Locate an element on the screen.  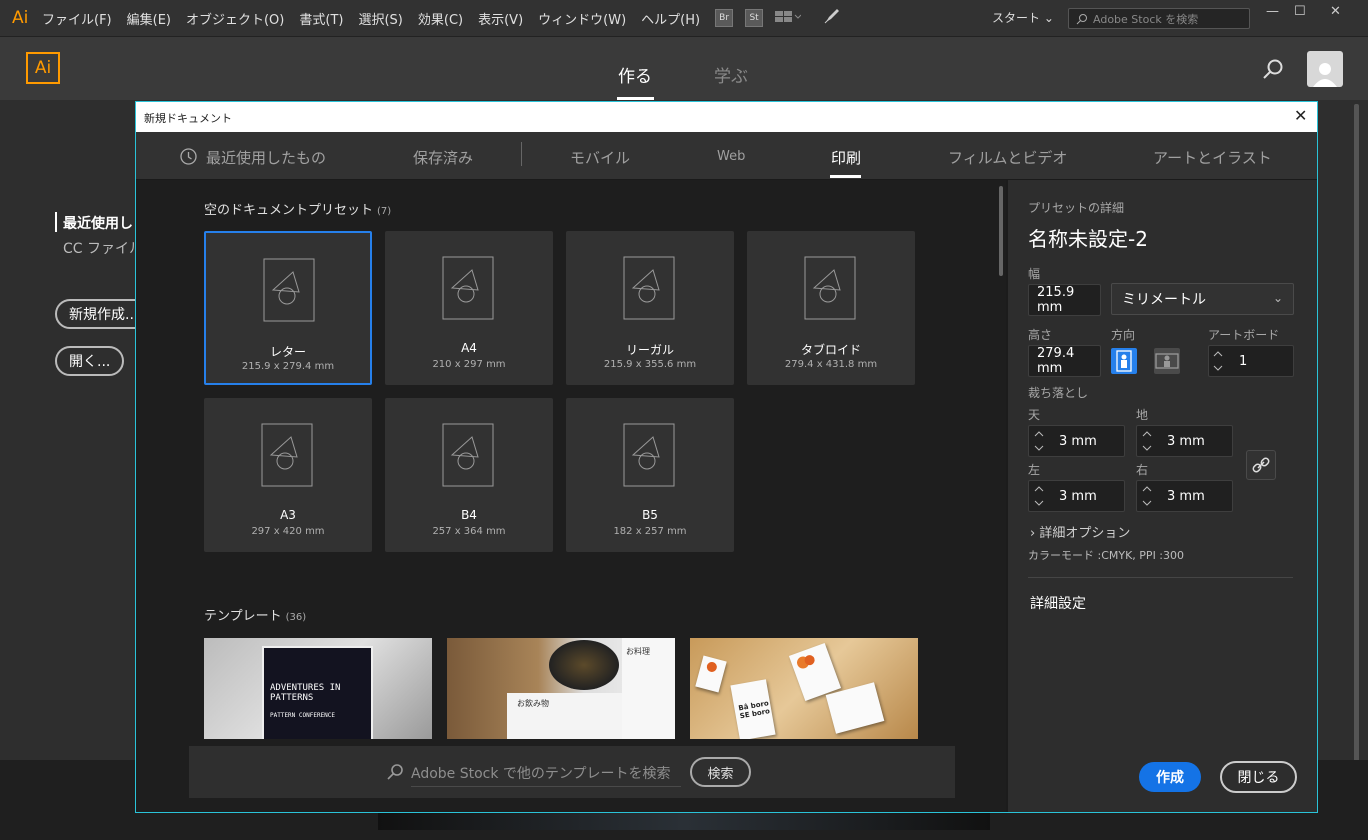
avatar is located at coordinates (1325, 69).